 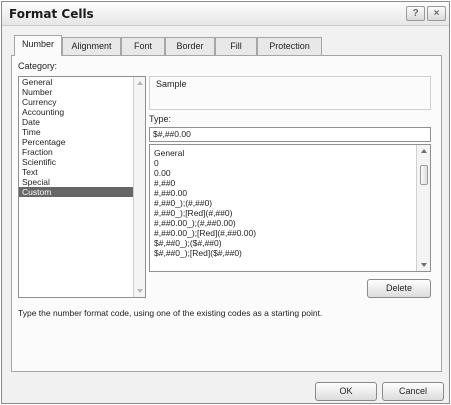 What do you see at coordinates (290, 183) in the screenshot?
I see `type-item: #,##0` at bounding box center [290, 183].